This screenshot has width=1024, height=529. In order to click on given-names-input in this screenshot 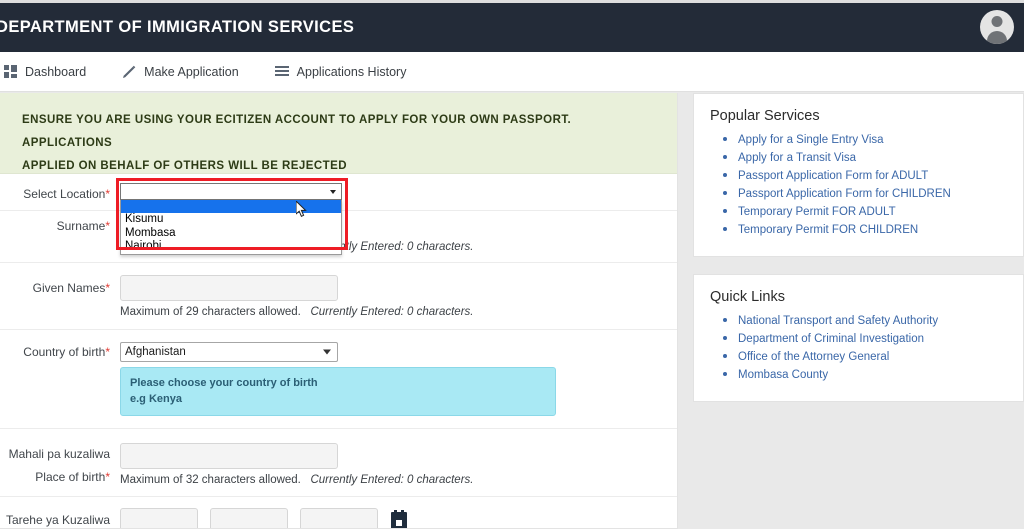, I will do `click(229, 288)`.